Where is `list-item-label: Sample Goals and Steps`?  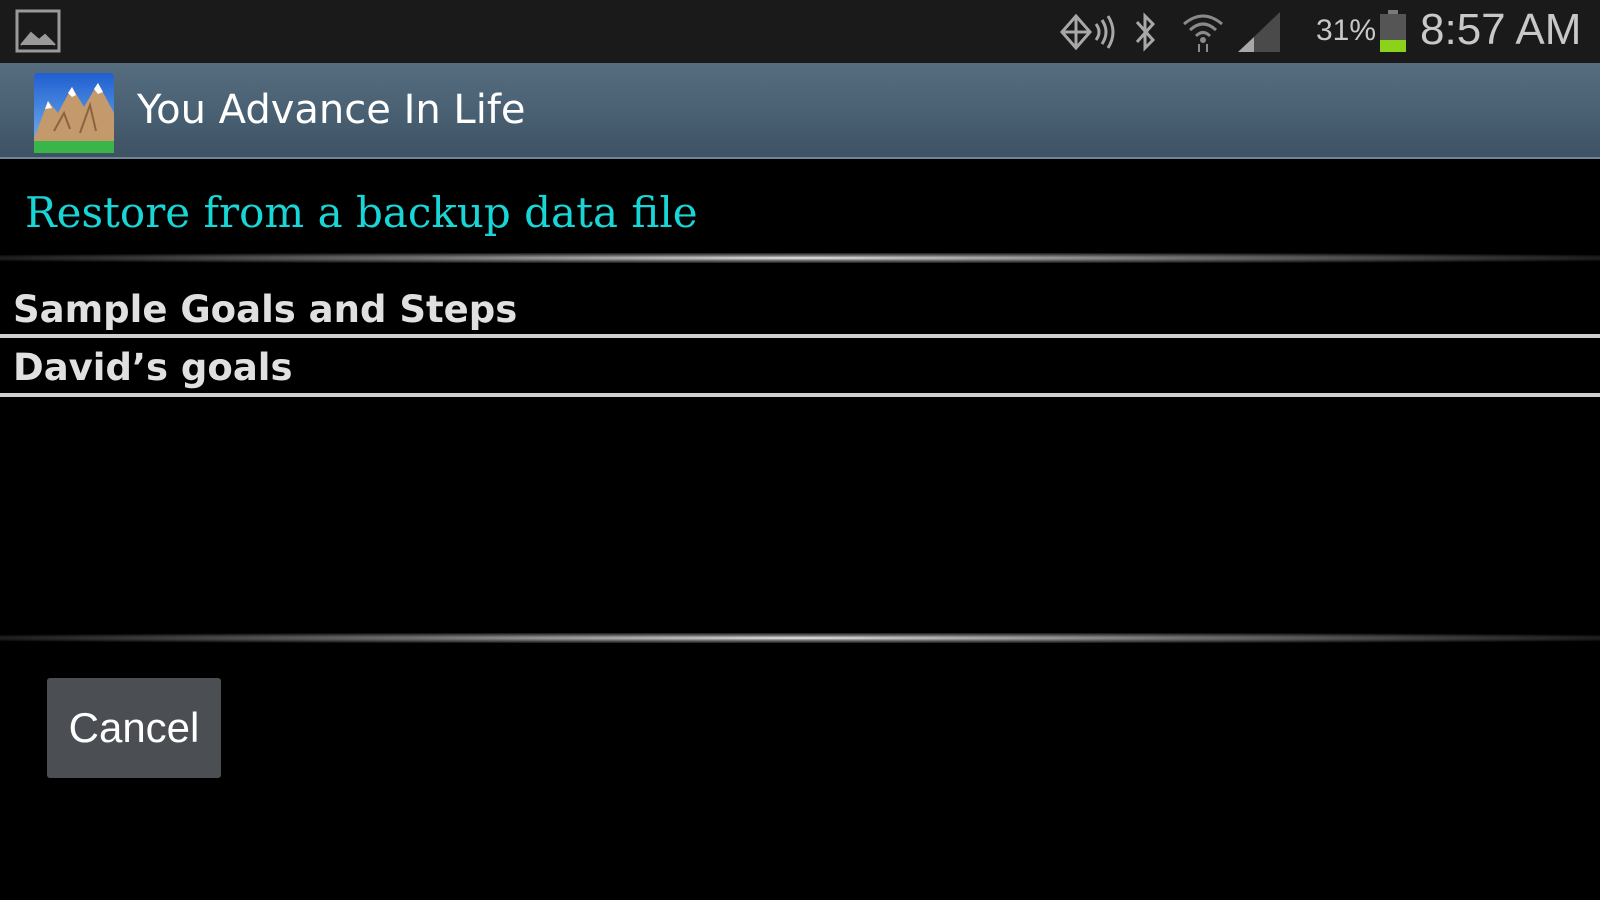 list-item-label: Sample Goals and Steps is located at coordinates (265, 309).